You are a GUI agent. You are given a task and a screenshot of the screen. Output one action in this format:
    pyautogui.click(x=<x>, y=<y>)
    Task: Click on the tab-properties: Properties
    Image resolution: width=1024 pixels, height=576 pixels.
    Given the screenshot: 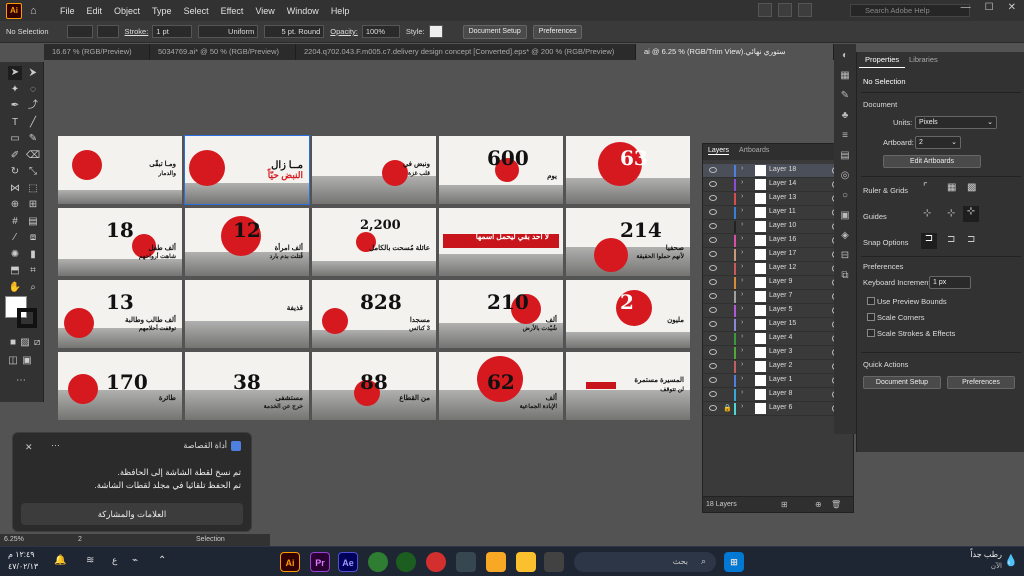 What is the action you would take?
    pyautogui.click(x=882, y=60)
    